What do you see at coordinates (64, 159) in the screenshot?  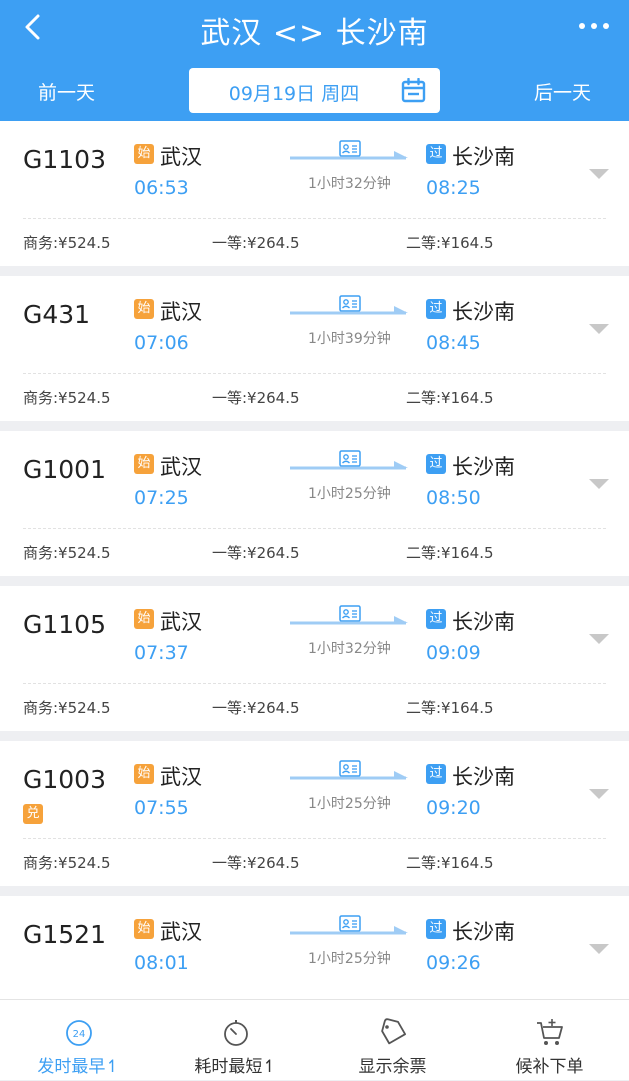 I see `train-number: G1103` at bounding box center [64, 159].